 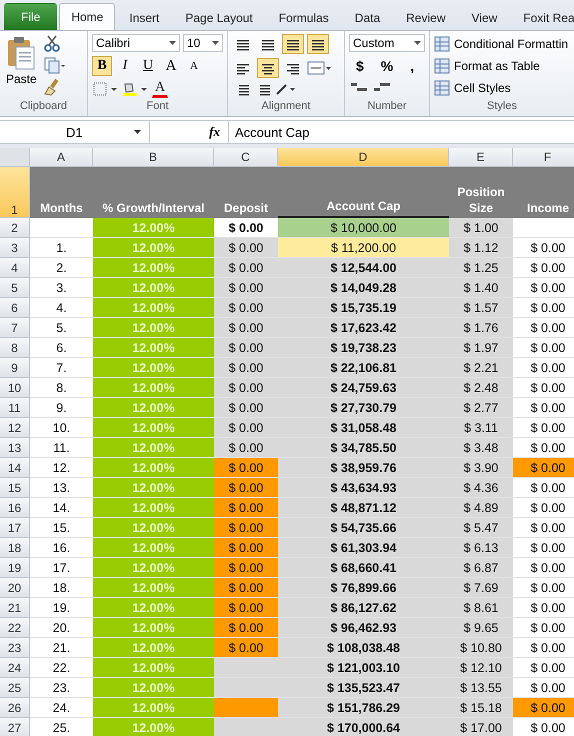 I want to click on decrease-decimal-icon, so click(x=382, y=87).